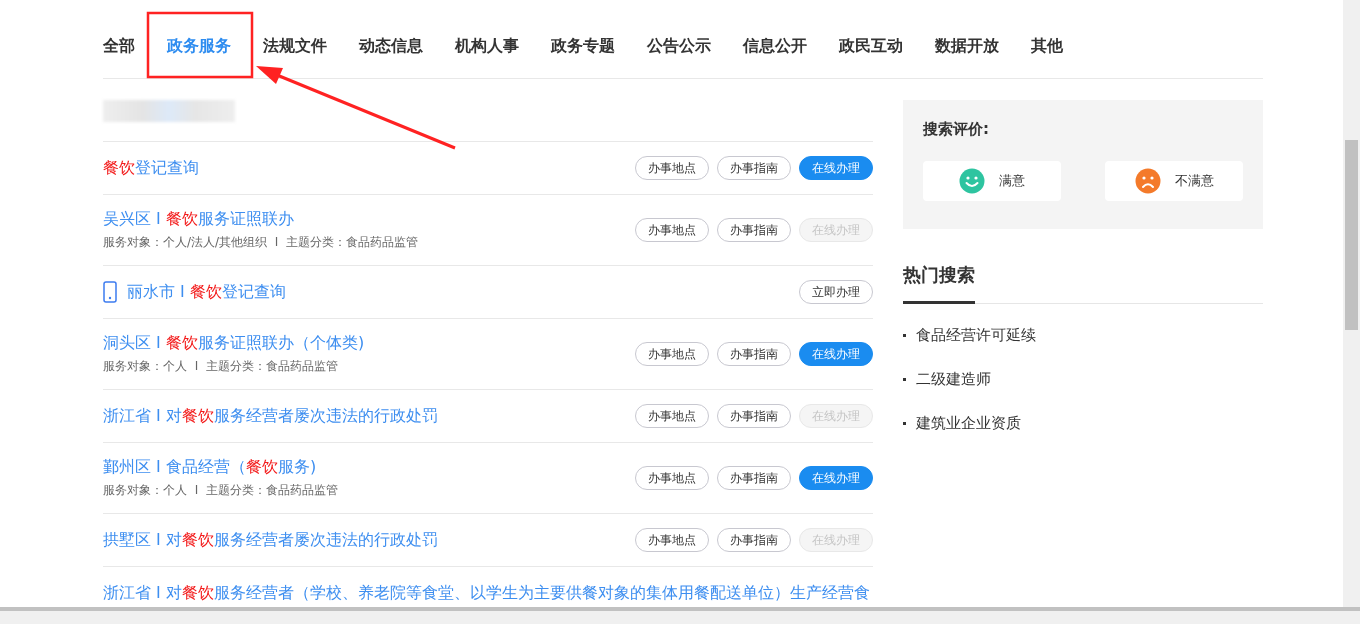 The image size is (1360, 624). Describe the element at coordinates (968, 423) in the screenshot. I see `hot-search-link: 建筑业企业资质` at that location.